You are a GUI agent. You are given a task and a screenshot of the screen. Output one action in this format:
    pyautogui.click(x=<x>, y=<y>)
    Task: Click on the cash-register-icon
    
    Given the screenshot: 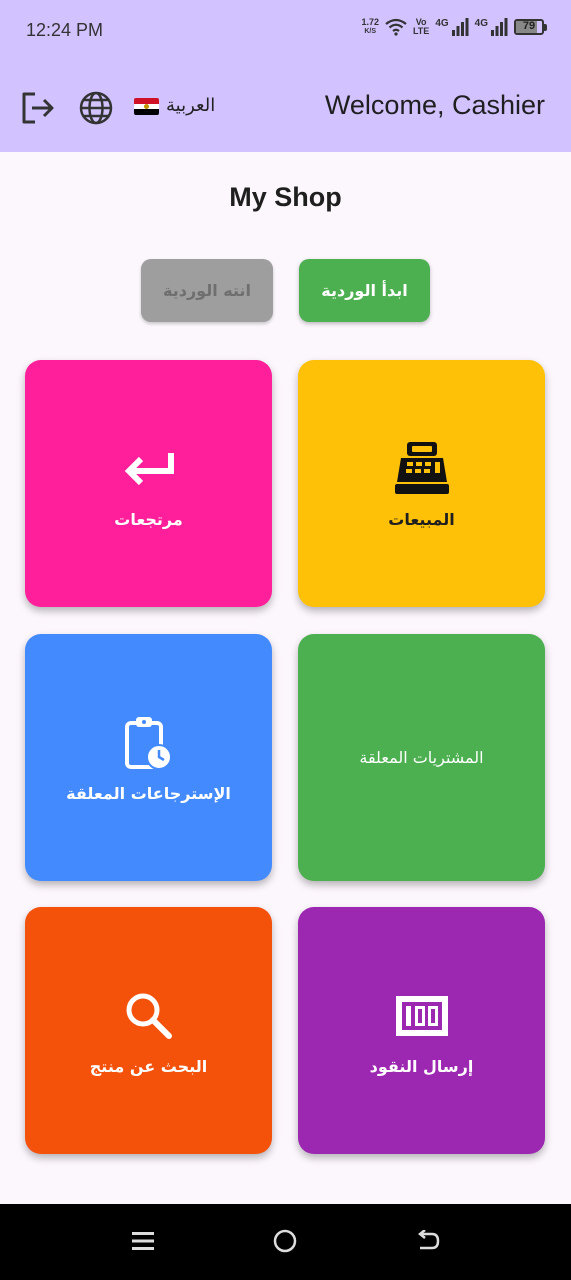 What is the action you would take?
    pyautogui.click(x=421, y=468)
    